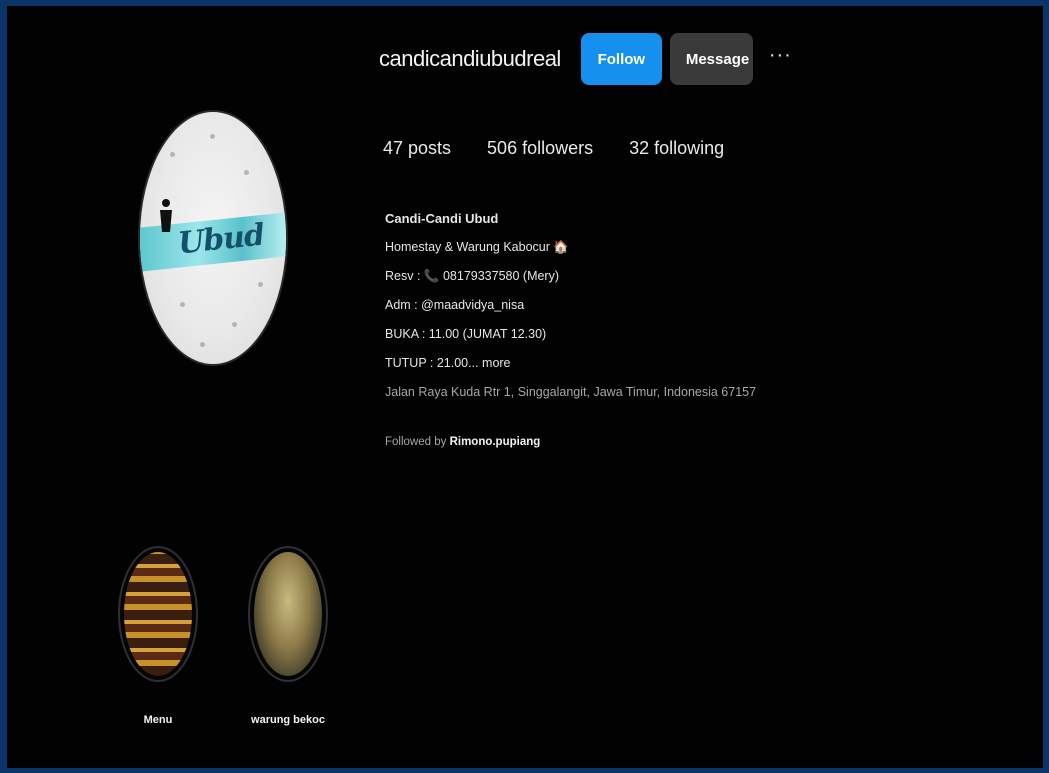  Describe the element at coordinates (621, 59) in the screenshot. I see `follow-button: Follow` at that location.